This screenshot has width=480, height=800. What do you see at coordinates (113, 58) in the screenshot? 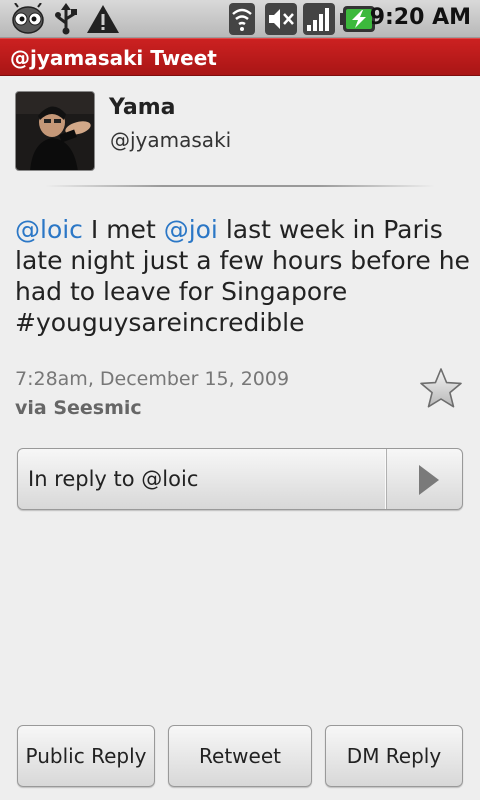
I see `page-title: @jyamasaki Tweet` at bounding box center [113, 58].